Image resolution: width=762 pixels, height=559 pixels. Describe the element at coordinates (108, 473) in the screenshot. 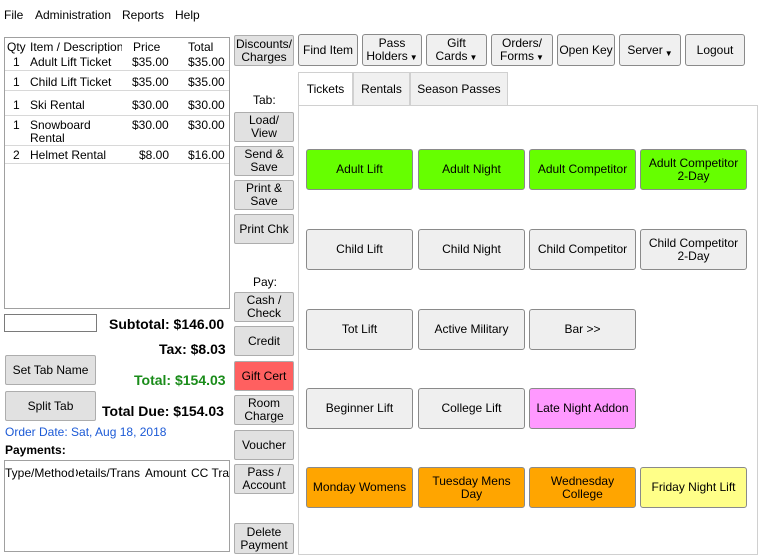

I see `pay-col-details-header: Details/Trans` at that location.